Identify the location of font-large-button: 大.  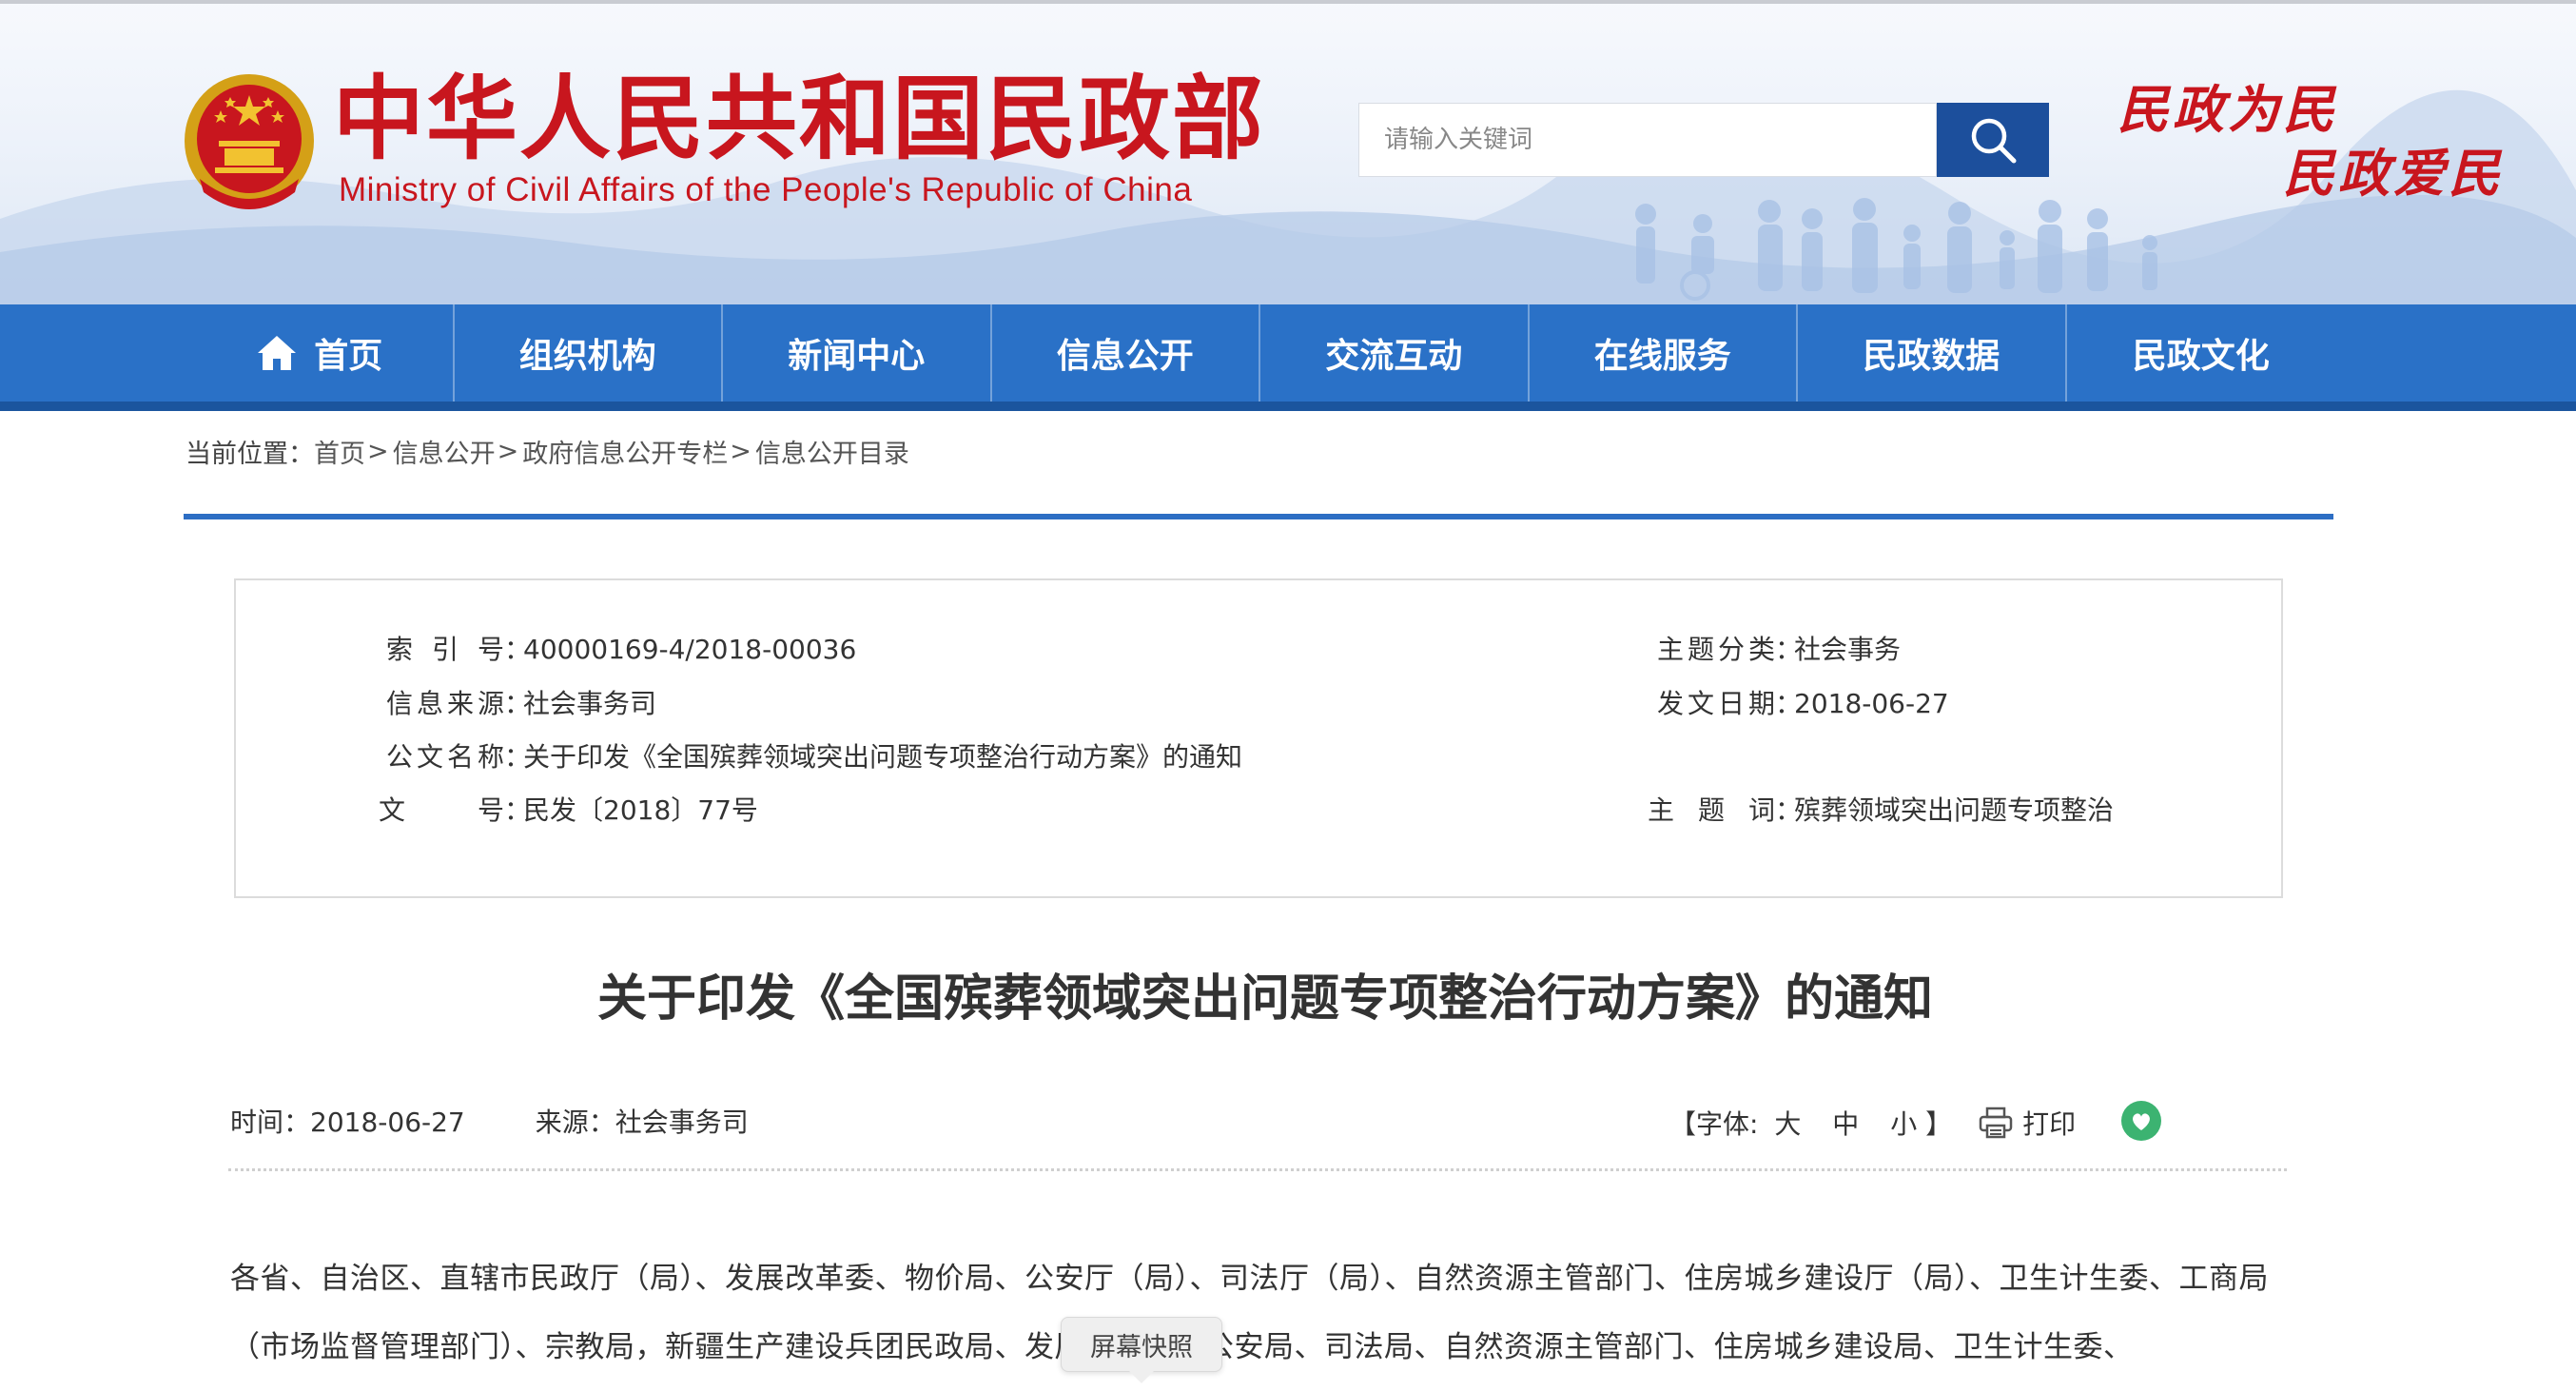
(1787, 1124).